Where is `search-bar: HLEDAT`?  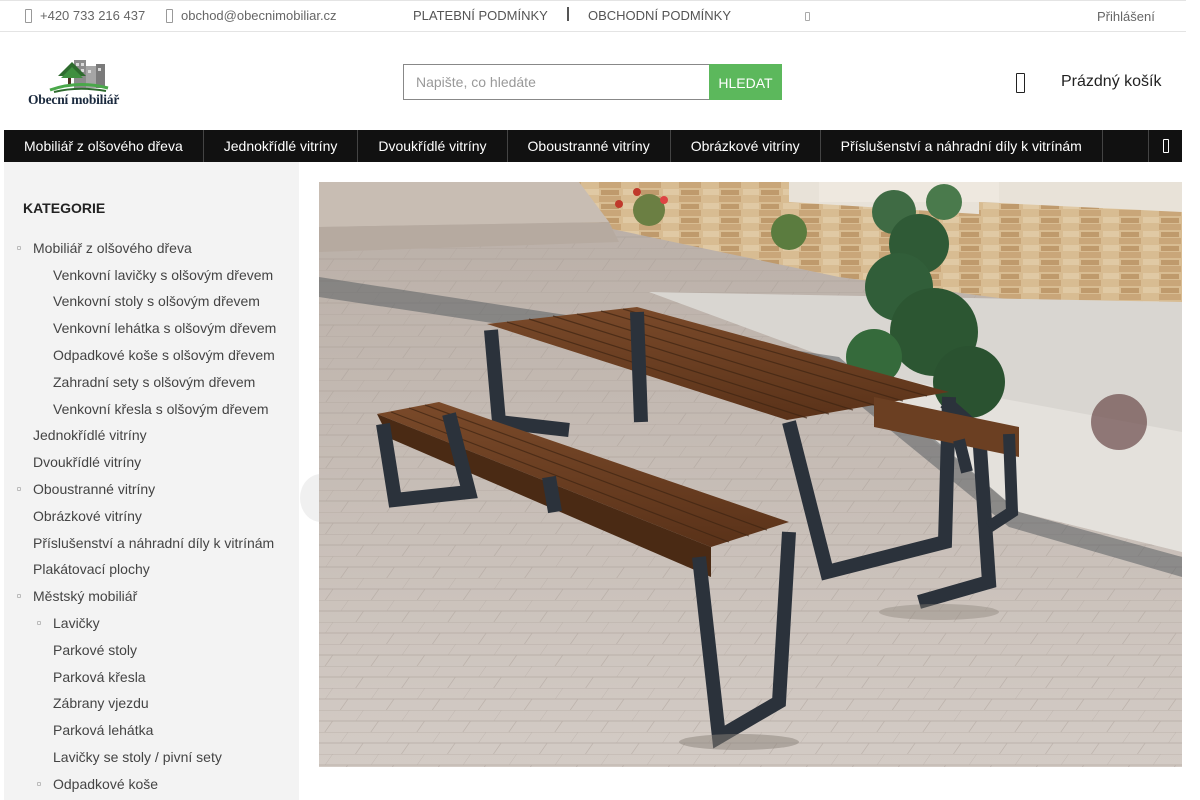
search-bar: HLEDAT is located at coordinates (592, 82).